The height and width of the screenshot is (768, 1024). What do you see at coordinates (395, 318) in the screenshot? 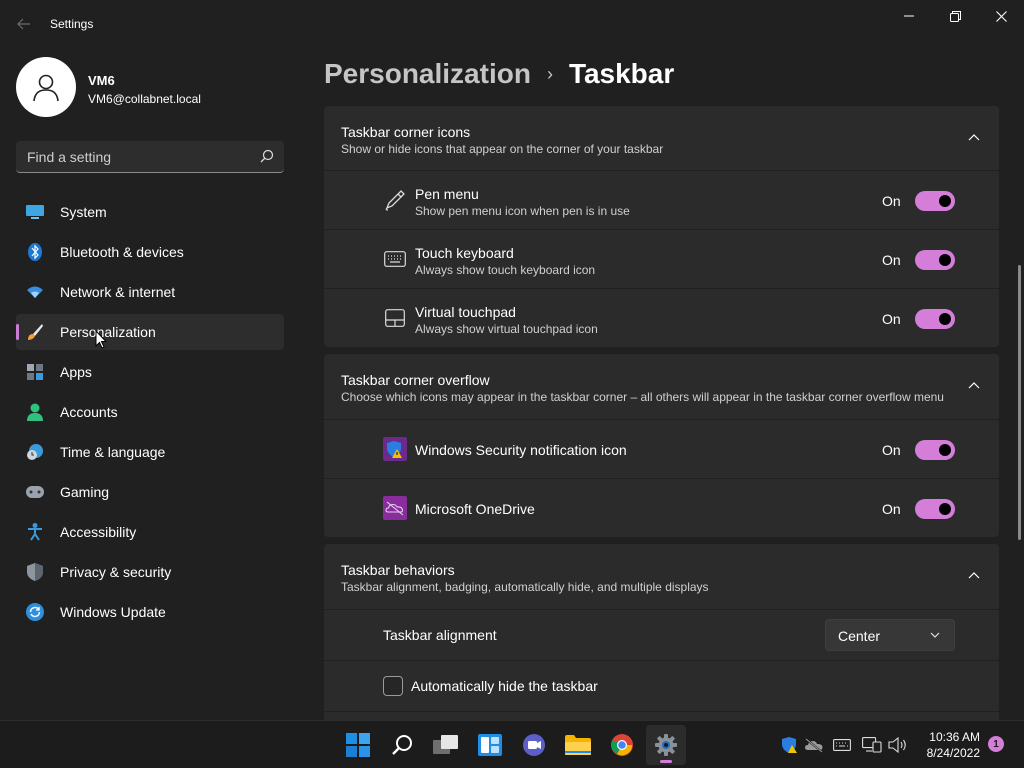
I see `touchpad-icon` at bounding box center [395, 318].